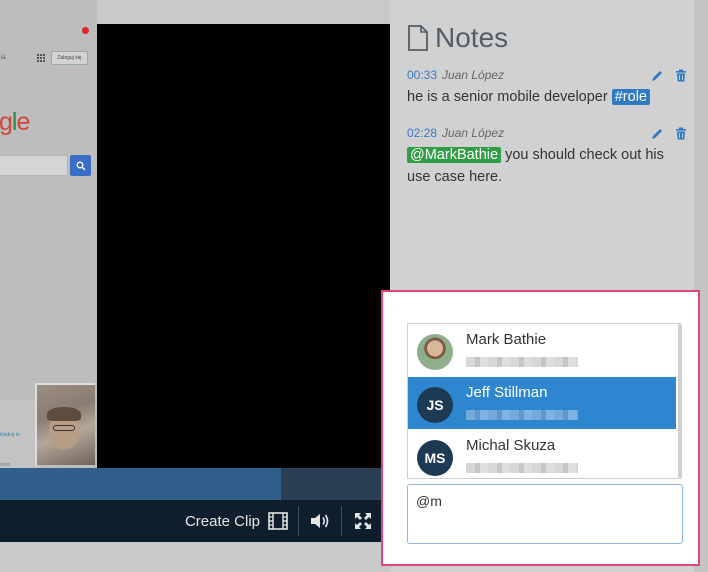  Describe the element at coordinates (418, 38) in the screenshot. I see `document-icon` at that location.